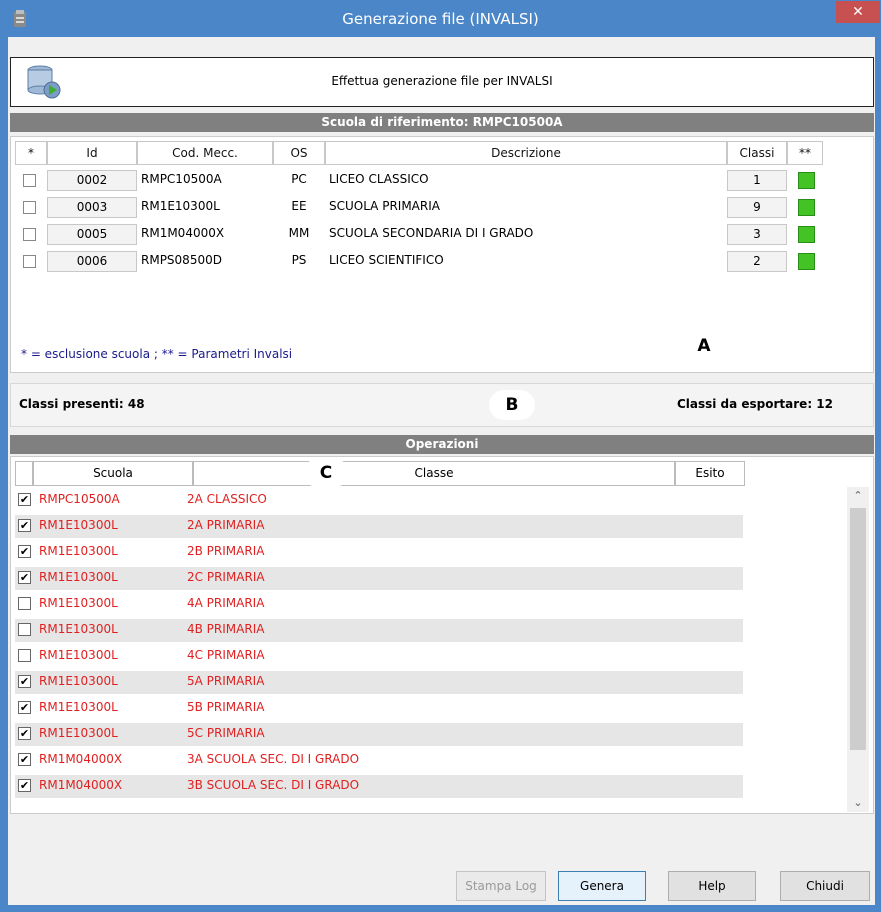 This screenshot has height=912, width=881. What do you see at coordinates (92, 180) in the screenshot?
I see `school-id: 0002` at bounding box center [92, 180].